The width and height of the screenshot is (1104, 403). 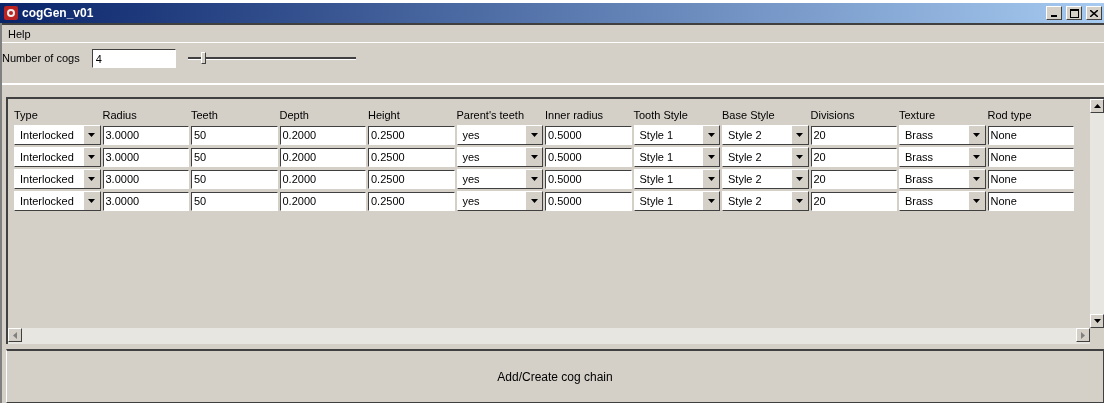 I want to click on column-header: Depth, so click(x=294, y=114).